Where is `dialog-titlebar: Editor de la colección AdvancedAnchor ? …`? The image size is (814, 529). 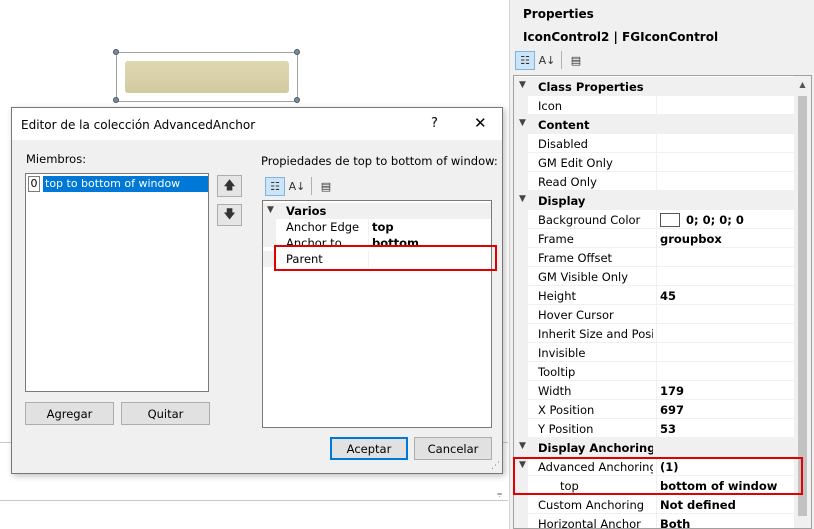
dialog-titlebar: Editor de la colección AdvancedAnchor ? … is located at coordinates (257, 124).